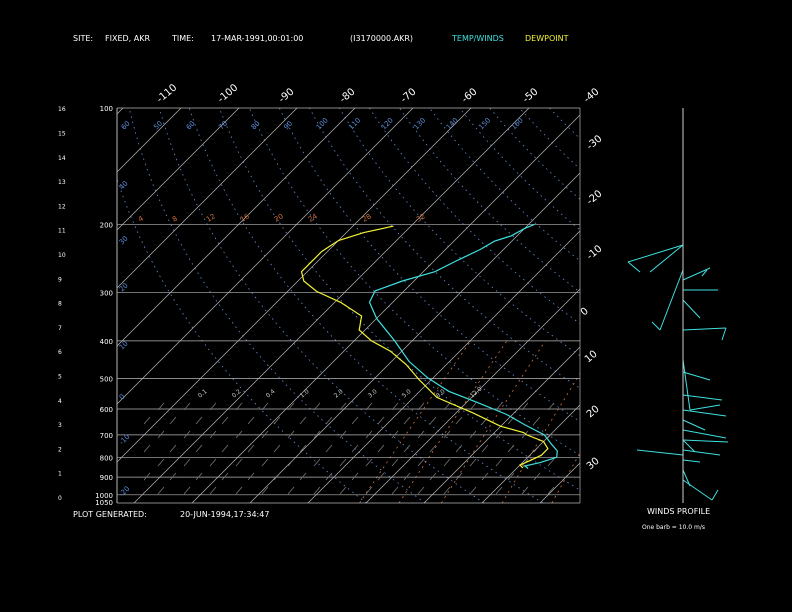 This screenshot has height=612, width=792. What do you see at coordinates (407, 394) in the screenshot?
I see `mixing-label-mid: 5.0` at bounding box center [407, 394].